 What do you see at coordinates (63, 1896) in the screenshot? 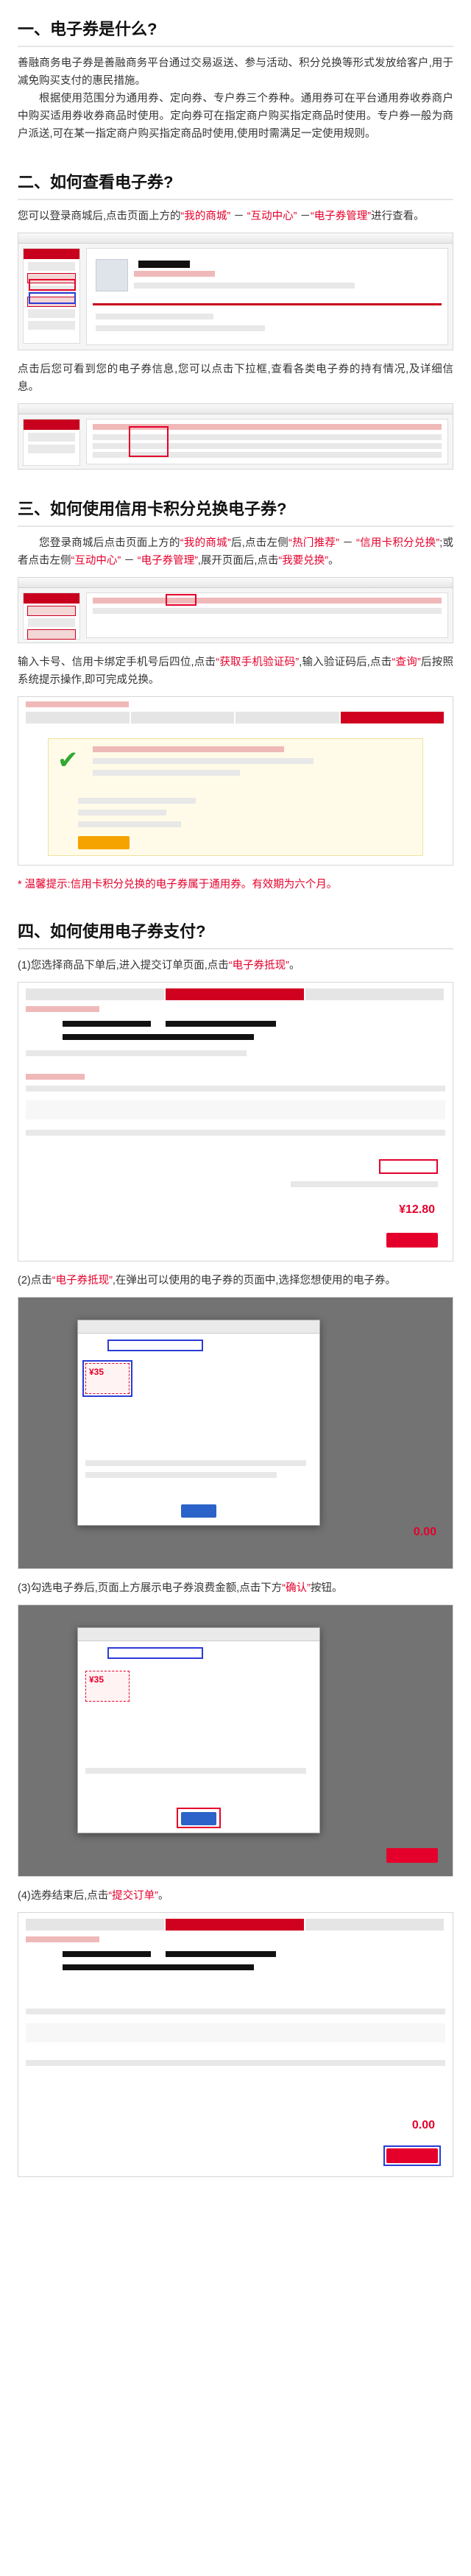
I see `text-run: (4)选券结束后,点击` at bounding box center [63, 1896].